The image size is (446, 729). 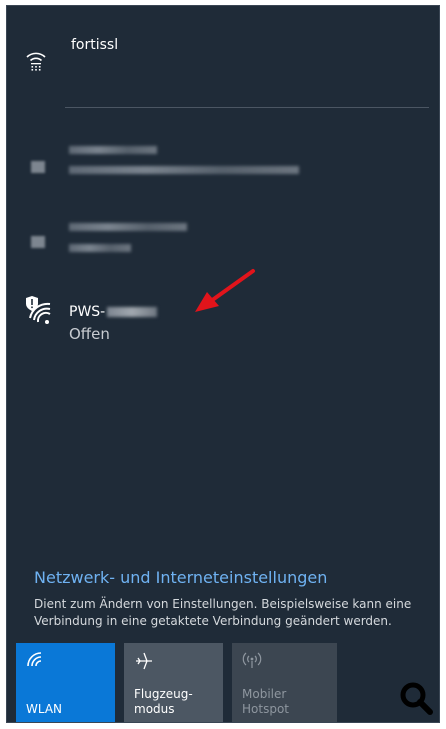 I want to click on mobile-hotspot-button: Mobiler Hotspot, so click(x=284, y=682).